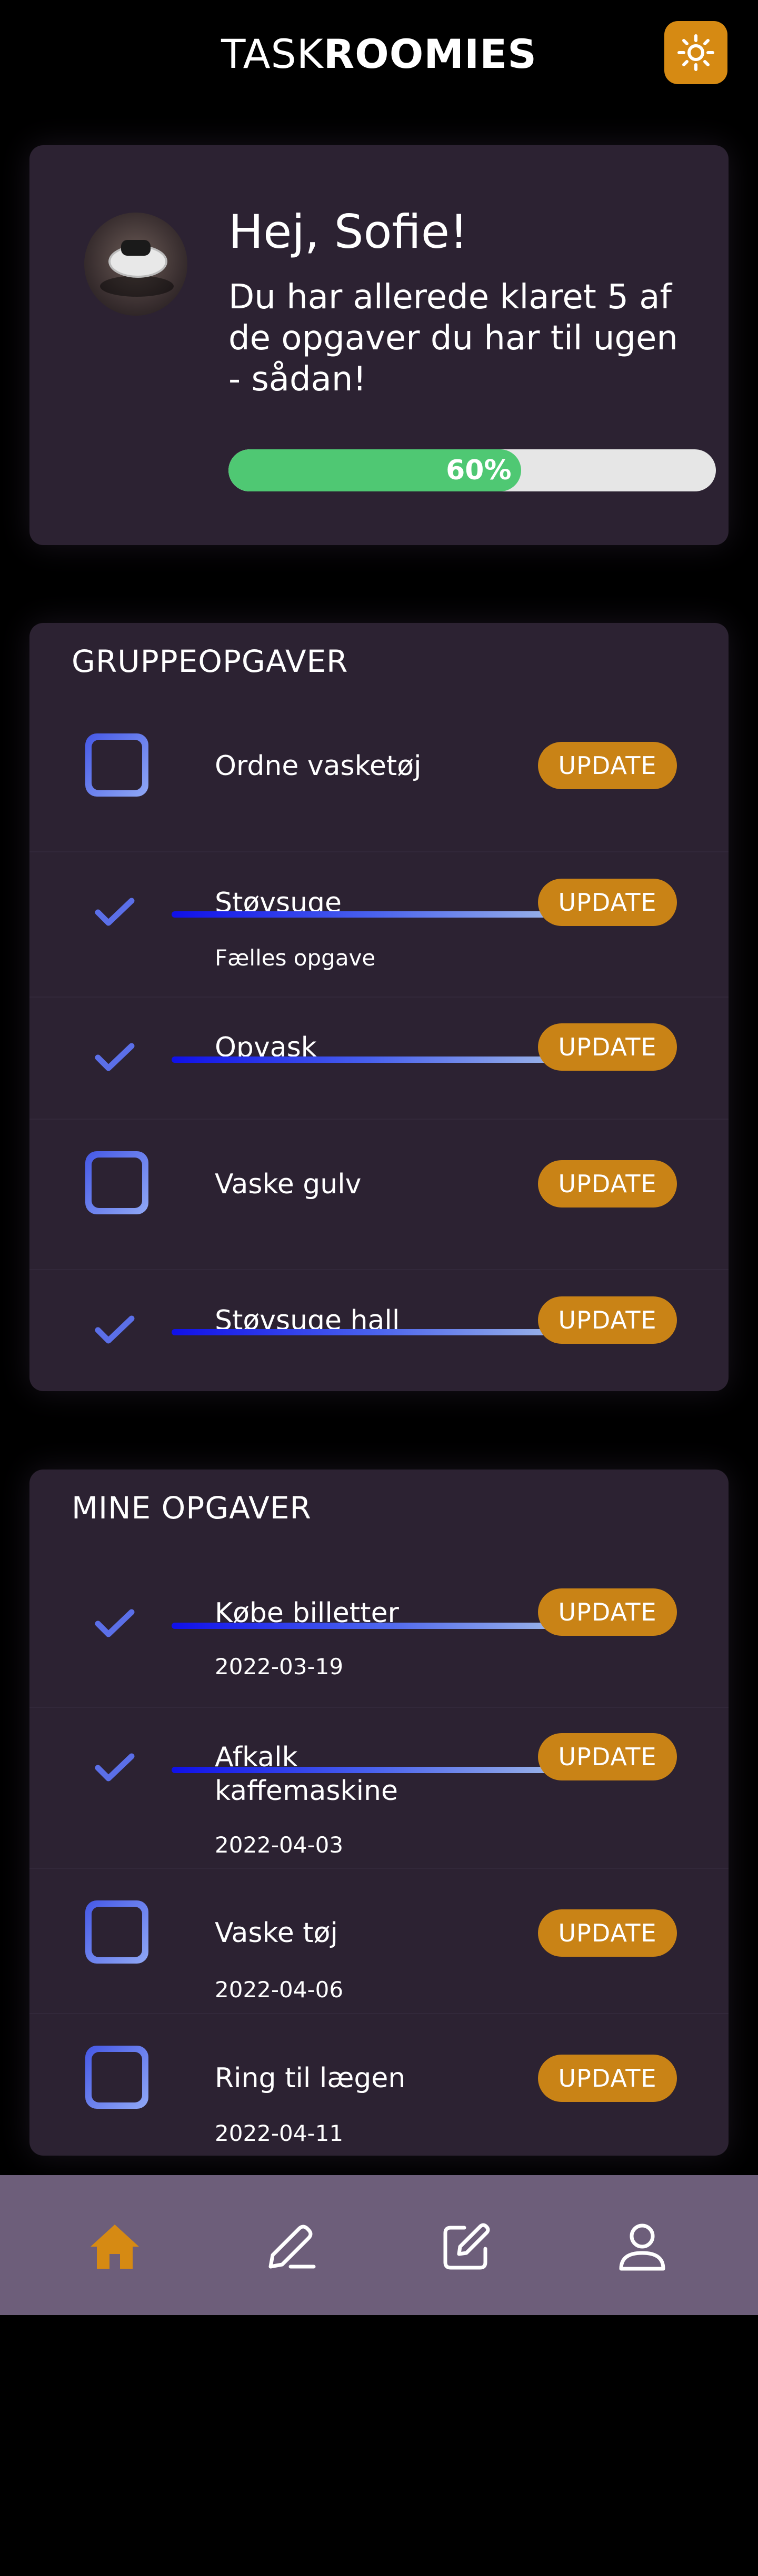 Image resolution: width=758 pixels, height=2576 pixels. Describe the element at coordinates (430, 54) in the screenshot. I see `logo-bold: ROOMIES` at that location.